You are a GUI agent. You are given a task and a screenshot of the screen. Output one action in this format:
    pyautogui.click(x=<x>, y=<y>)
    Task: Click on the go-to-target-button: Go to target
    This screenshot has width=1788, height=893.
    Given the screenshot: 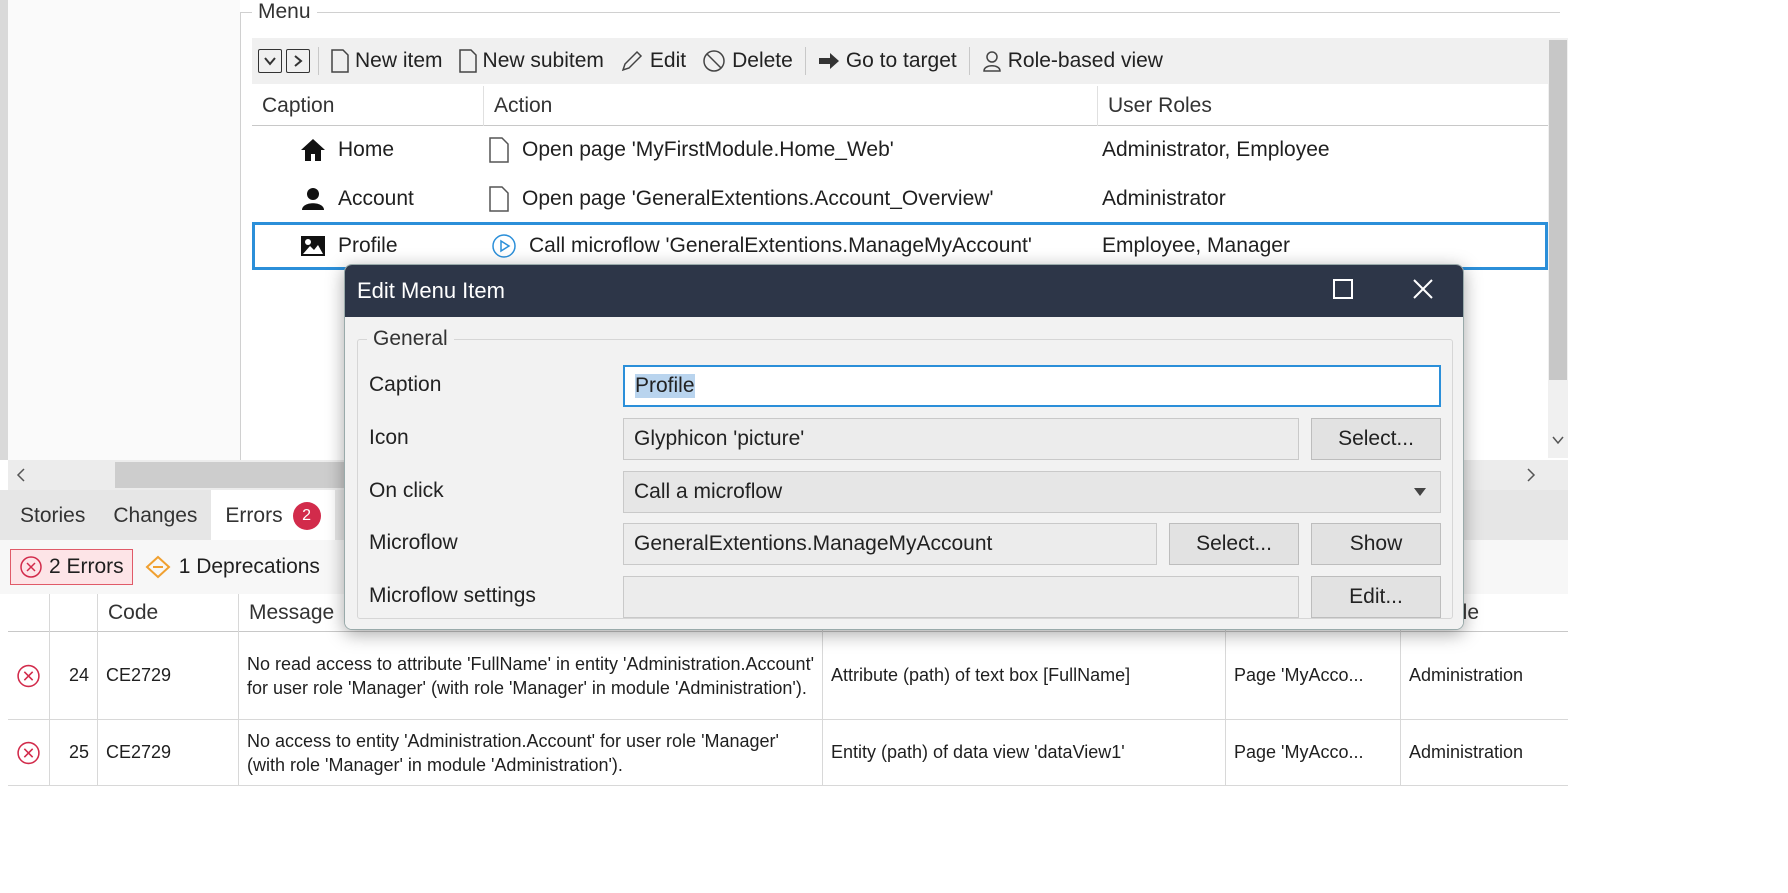 What is the action you would take?
    pyautogui.click(x=887, y=61)
    